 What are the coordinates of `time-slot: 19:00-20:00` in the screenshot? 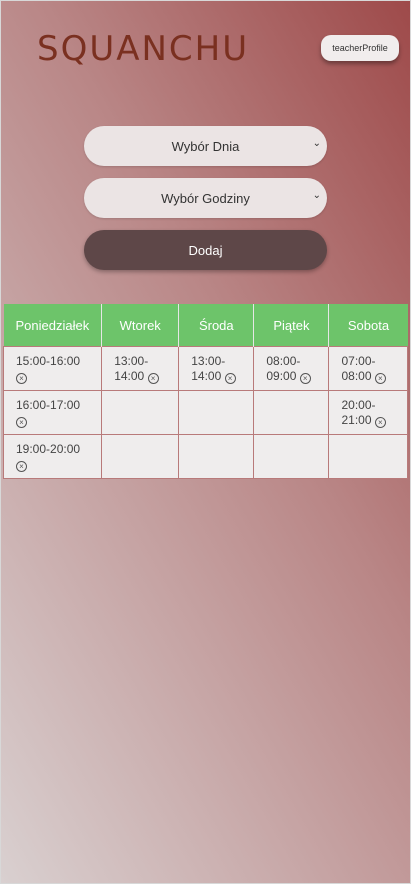 It's located at (48, 449).